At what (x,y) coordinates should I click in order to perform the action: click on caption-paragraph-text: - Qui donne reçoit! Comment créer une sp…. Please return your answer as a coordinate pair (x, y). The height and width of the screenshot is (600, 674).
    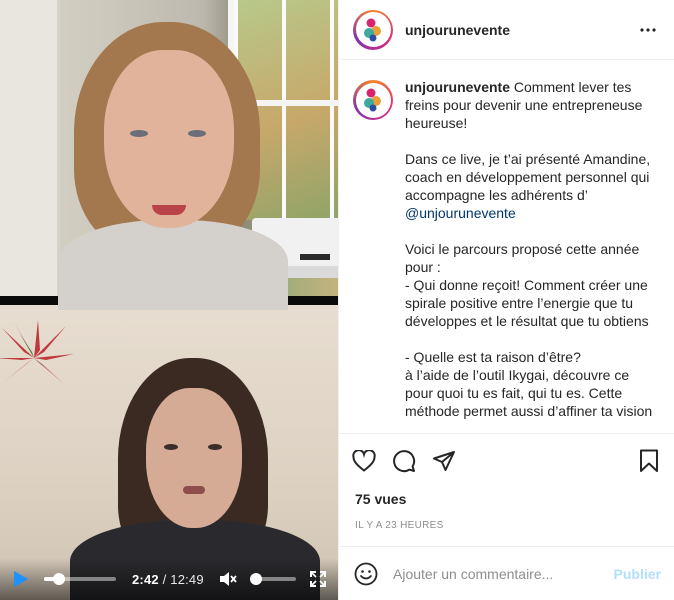
    Looking at the image, I should click on (527, 303).